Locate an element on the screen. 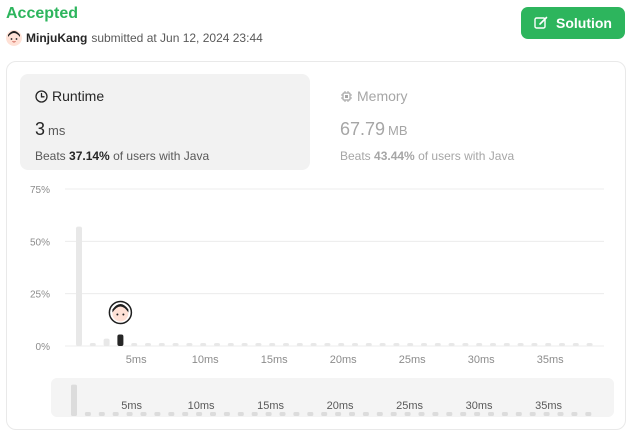  user-avatar is located at coordinates (14, 38).